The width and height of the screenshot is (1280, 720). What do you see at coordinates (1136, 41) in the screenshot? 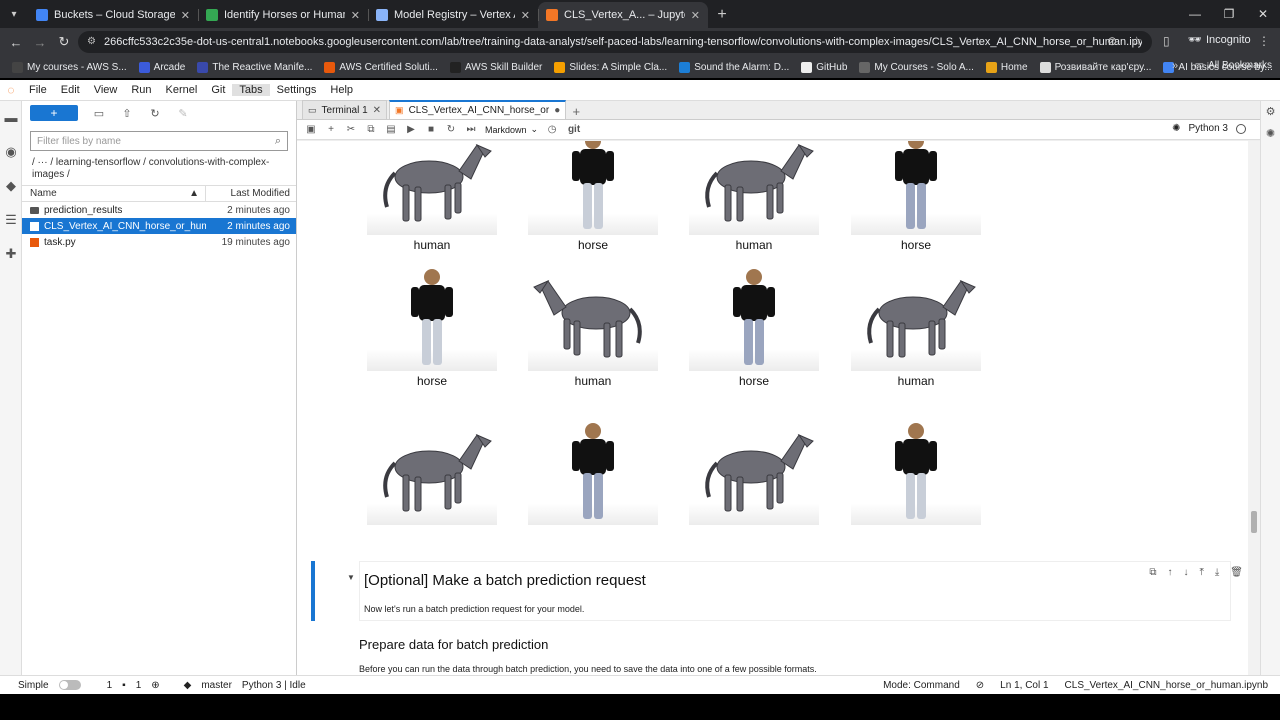
I see `bookmark-star-icon: ☆` at bounding box center [1136, 41].